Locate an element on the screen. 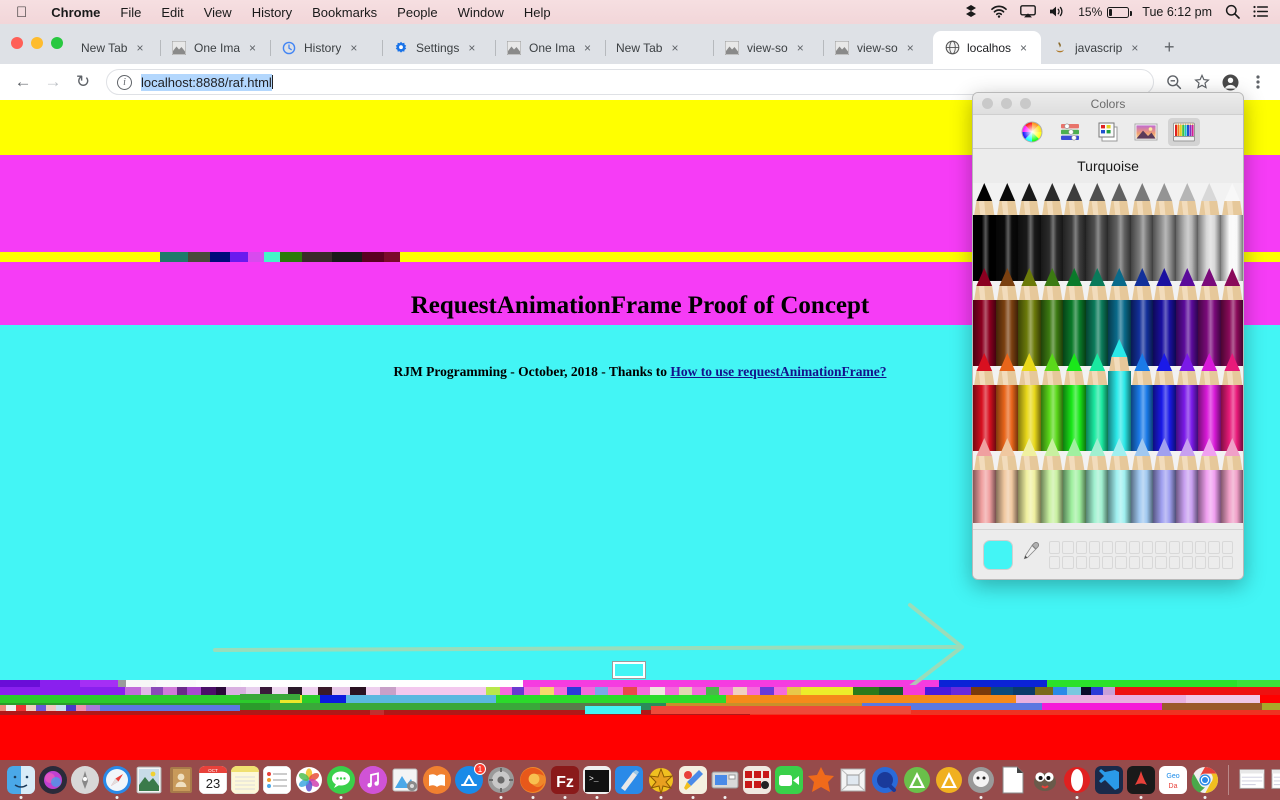 The width and height of the screenshot is (1280, 800). tab-one-image-1: One Ima × is located at coordinates (215, 47).